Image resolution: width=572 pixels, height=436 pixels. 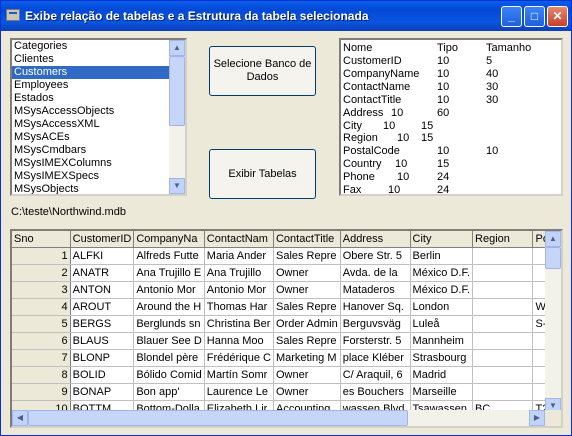 What do you see at coordinates (169, 307) in the screenshot?
I see `grid-cell: Around the H` at bounding box center [169, 307].